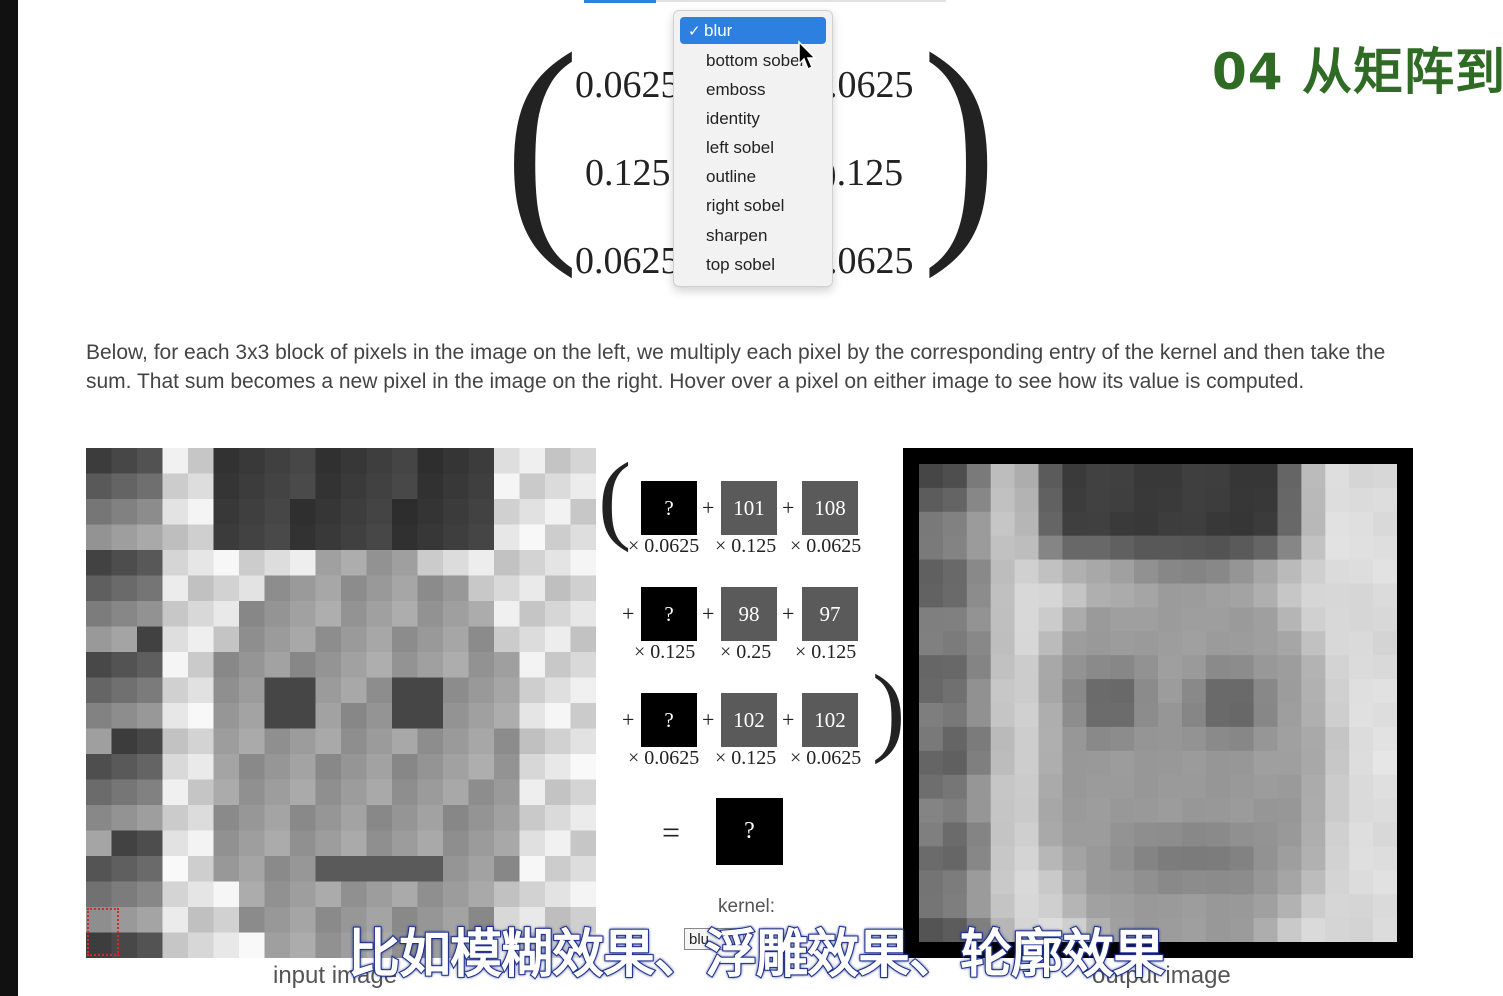 The width and height of the screenshot is (1503, 996). What do you see at coordinates (753, 205) in the screenshot?
I see `menu-item-right-sobel: right sobel` at bounding box center [753, 205].